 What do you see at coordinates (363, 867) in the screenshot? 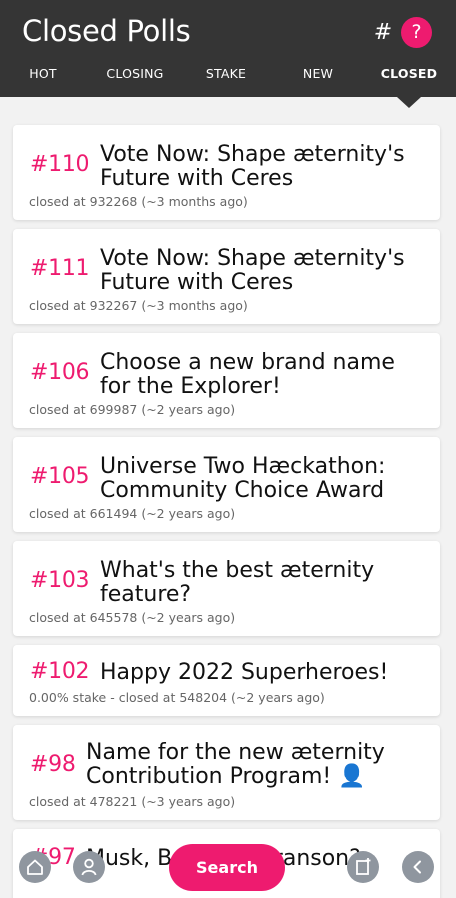
I see `create-poll-icon` at bounding box center [363, 867].